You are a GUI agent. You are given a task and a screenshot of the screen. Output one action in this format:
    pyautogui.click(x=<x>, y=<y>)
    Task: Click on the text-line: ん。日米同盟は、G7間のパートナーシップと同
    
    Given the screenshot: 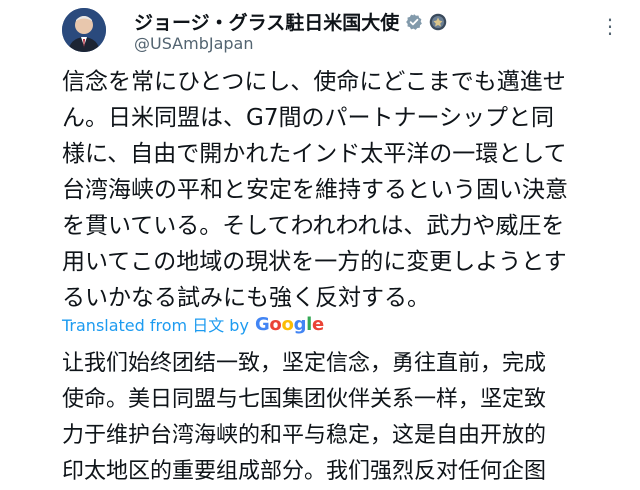 What is the action you would take?
    pyautogui.click(x=308, y=118)
    